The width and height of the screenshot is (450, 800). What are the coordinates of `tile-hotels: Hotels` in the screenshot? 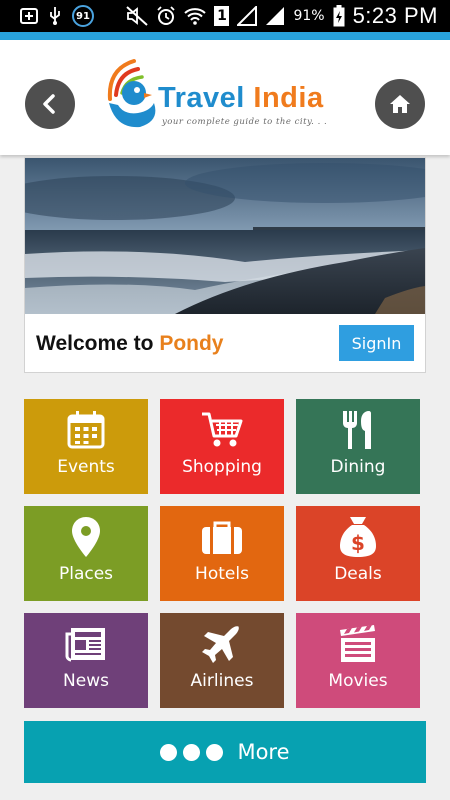 It's located at (222, 553).